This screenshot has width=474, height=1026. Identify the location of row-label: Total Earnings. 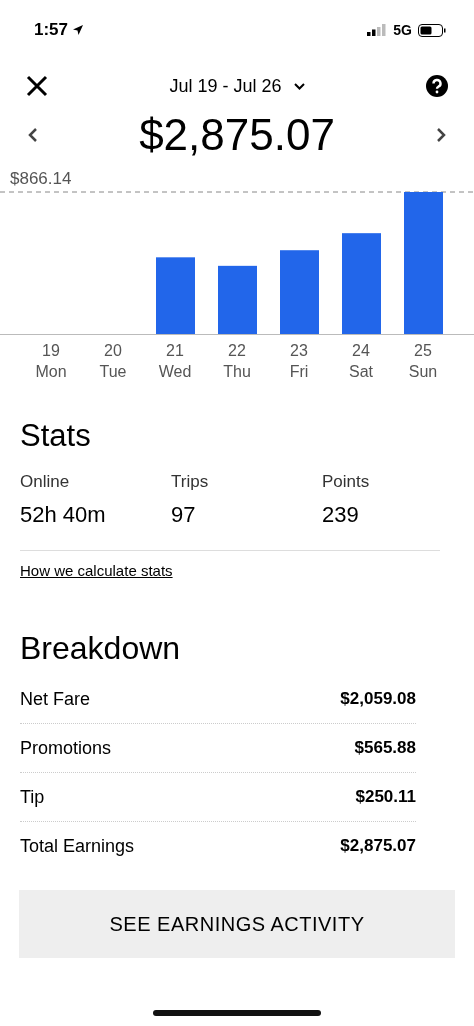
(77, 846).